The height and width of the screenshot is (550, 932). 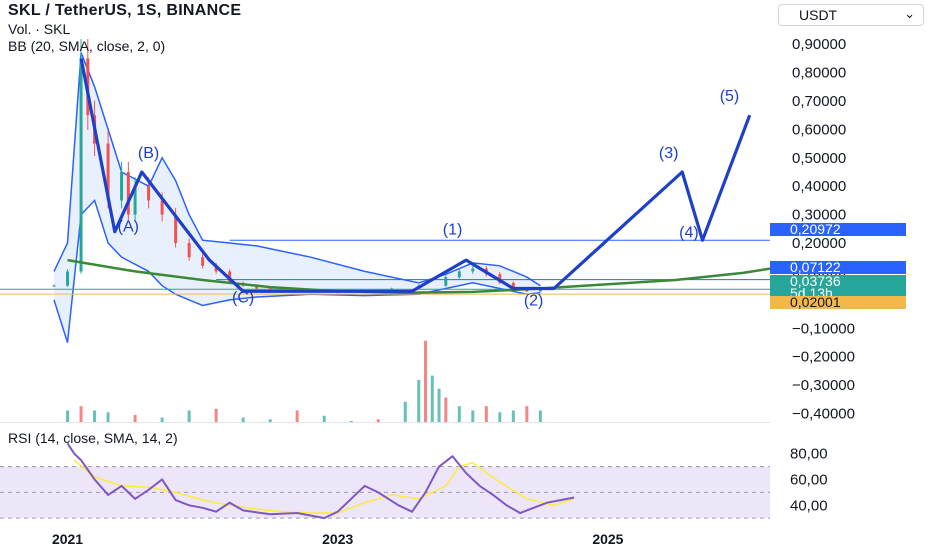 What do you see at coordinates (851, 15) in the screenshot?
I see `currency-selector-button: USDT ⌄` at bounding box center [851, 15].